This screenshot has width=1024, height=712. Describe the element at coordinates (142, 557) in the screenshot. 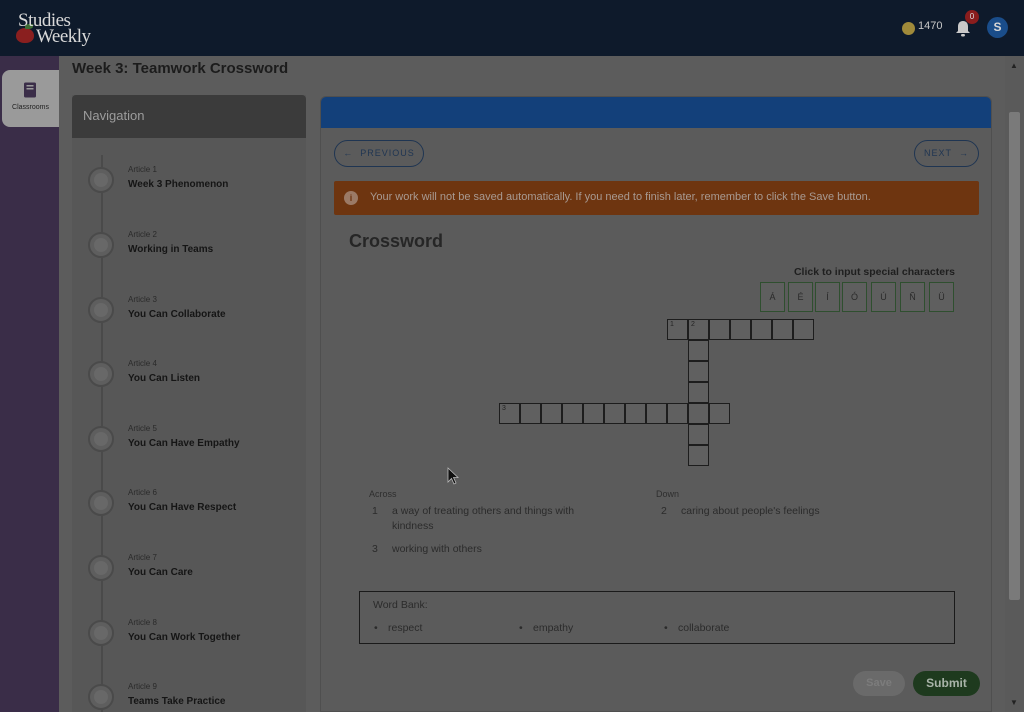

I see `article-number: Article 7` at that location.